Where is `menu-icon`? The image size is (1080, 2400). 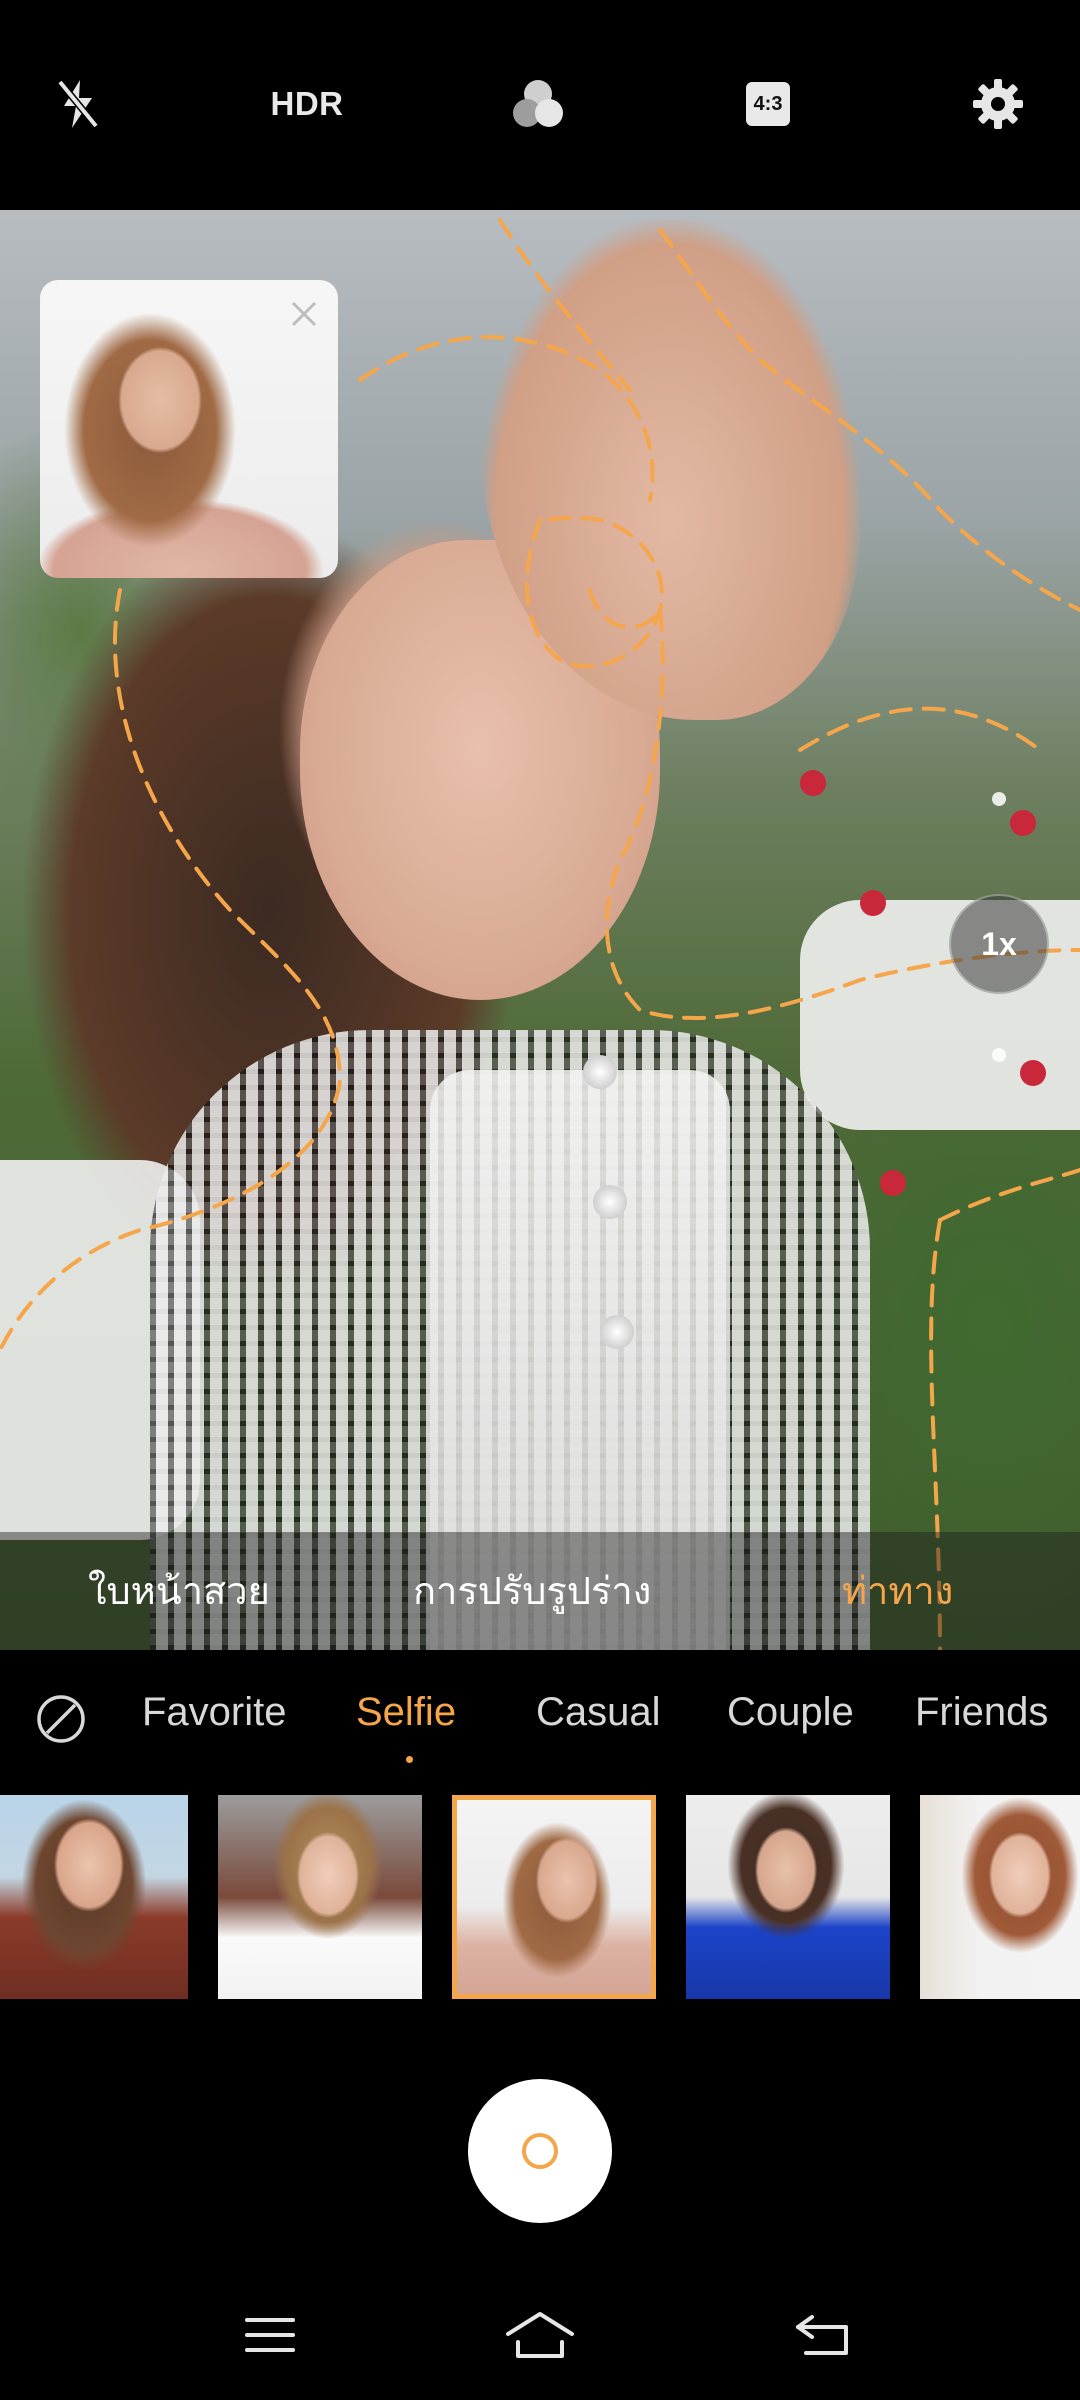
menu-icon is located at coordinates (270, 2335).